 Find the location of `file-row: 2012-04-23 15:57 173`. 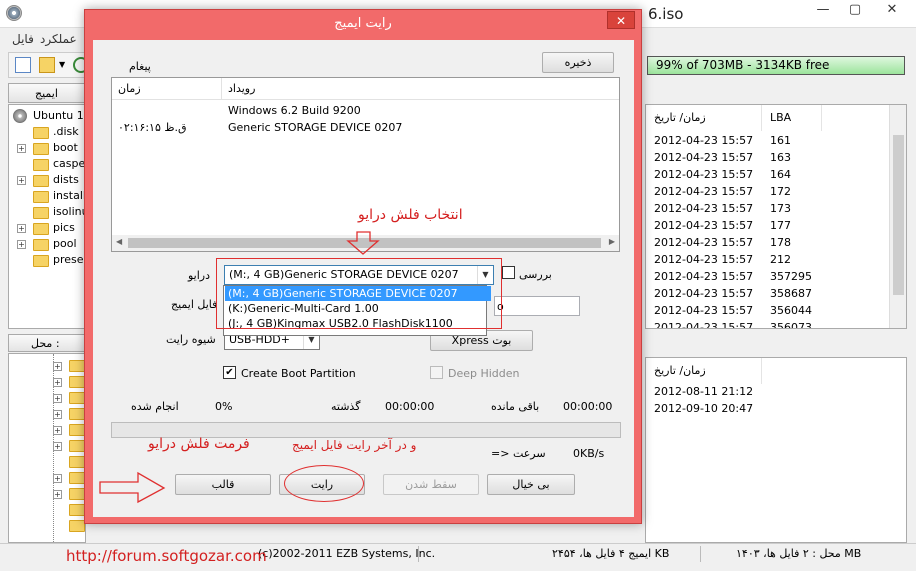

file-row: 2012-04-23 15:57 173 is located at coordinates (766, 209).